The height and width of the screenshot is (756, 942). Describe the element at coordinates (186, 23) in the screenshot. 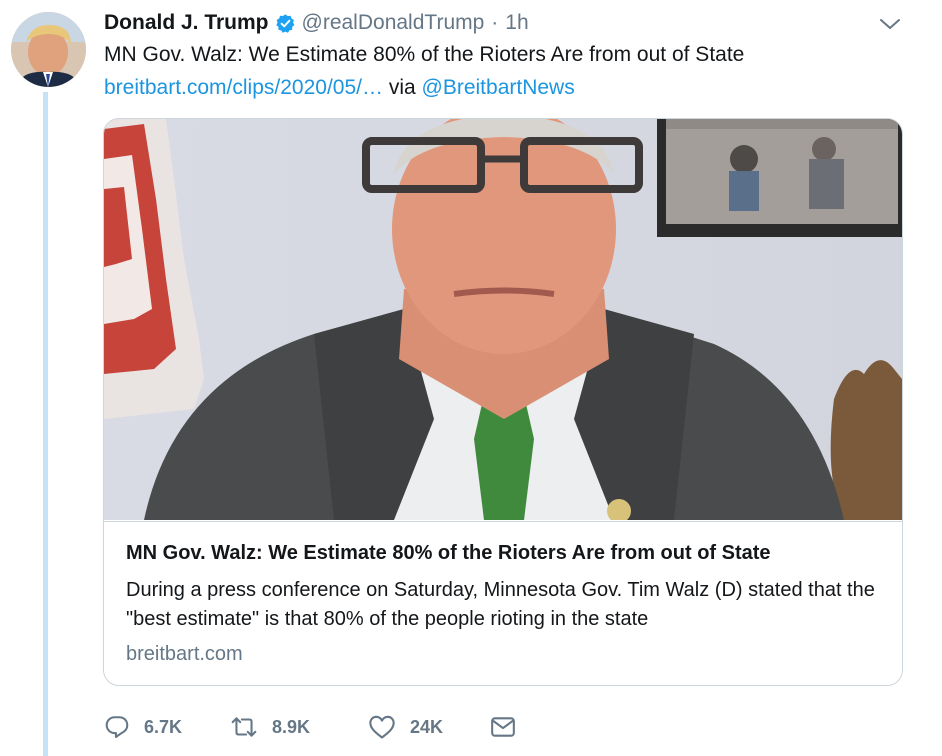

I see `display-name: Donald J. Trump` at that location.